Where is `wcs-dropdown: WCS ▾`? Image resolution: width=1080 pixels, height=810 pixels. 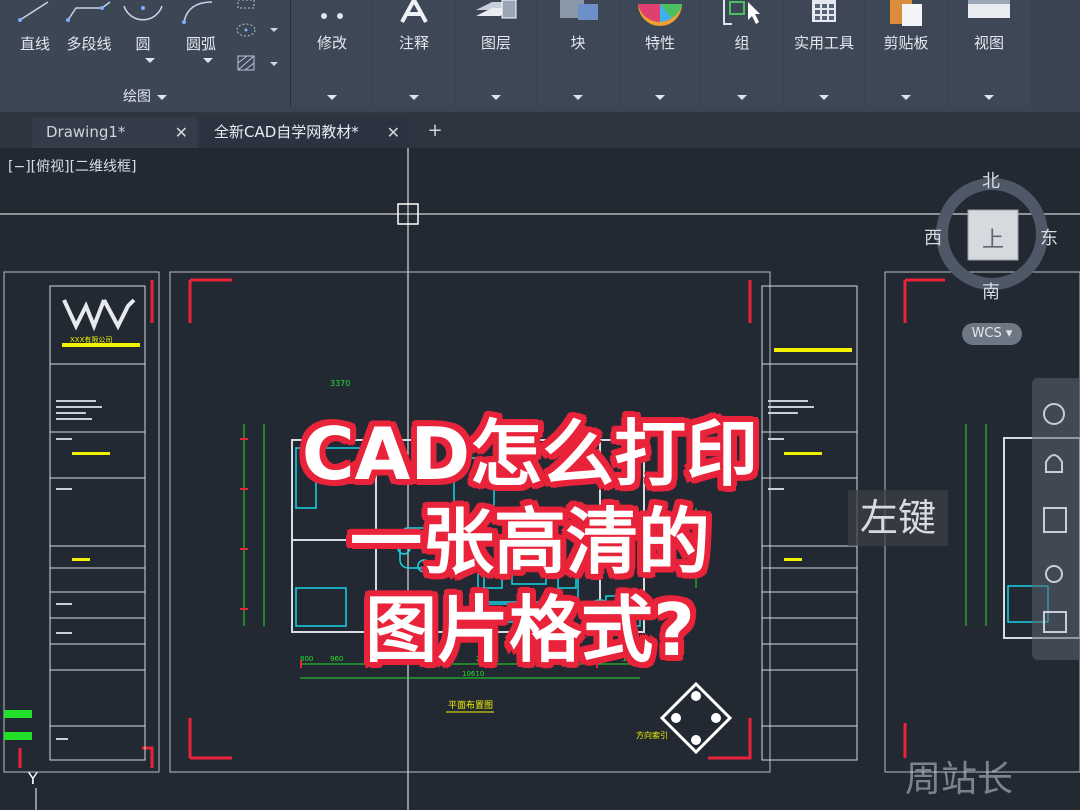 wcs-dropdown: WCS ▾ is located at coordinates (992, 334).